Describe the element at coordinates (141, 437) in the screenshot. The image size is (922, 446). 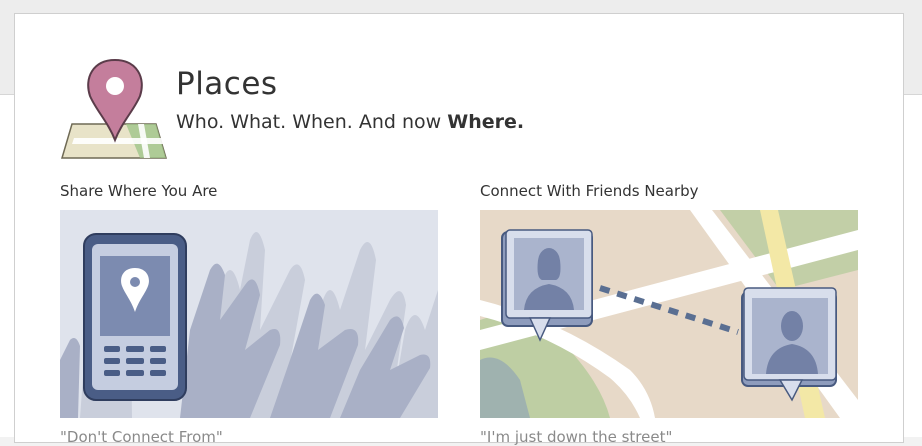
I see `share-caption: "Don't Connect From"` at that location.